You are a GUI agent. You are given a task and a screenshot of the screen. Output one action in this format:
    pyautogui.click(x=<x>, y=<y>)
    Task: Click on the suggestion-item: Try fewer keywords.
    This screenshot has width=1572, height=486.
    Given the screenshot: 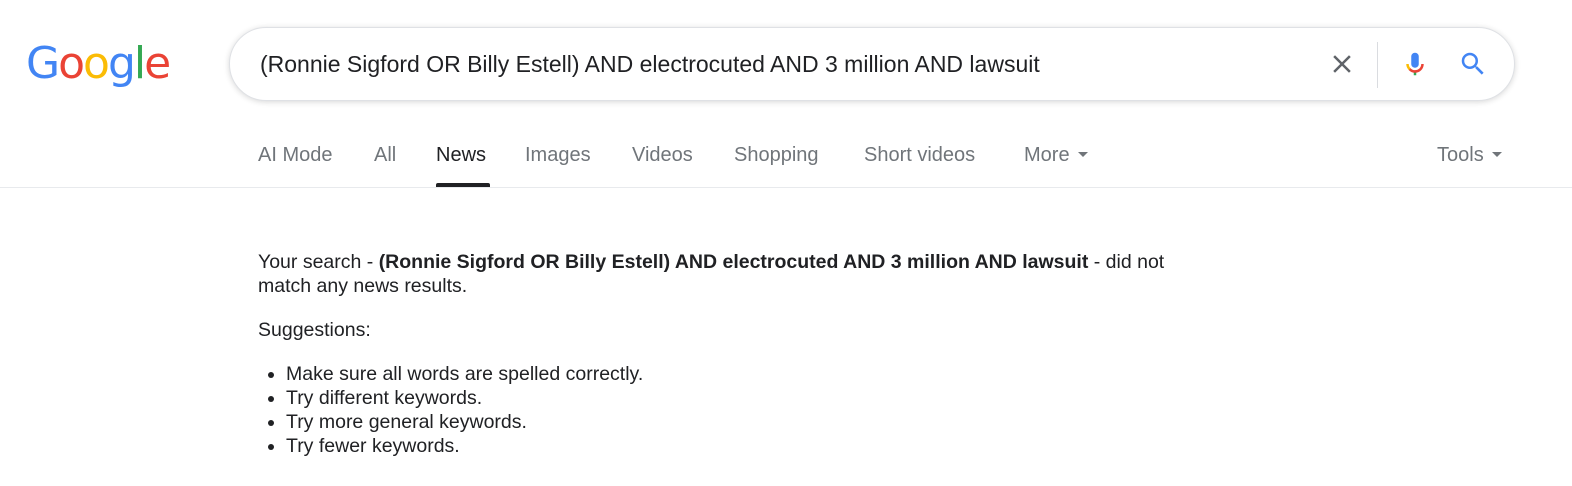 What is the action you would take?
    pyautogui.click(x=742, y=446)
    